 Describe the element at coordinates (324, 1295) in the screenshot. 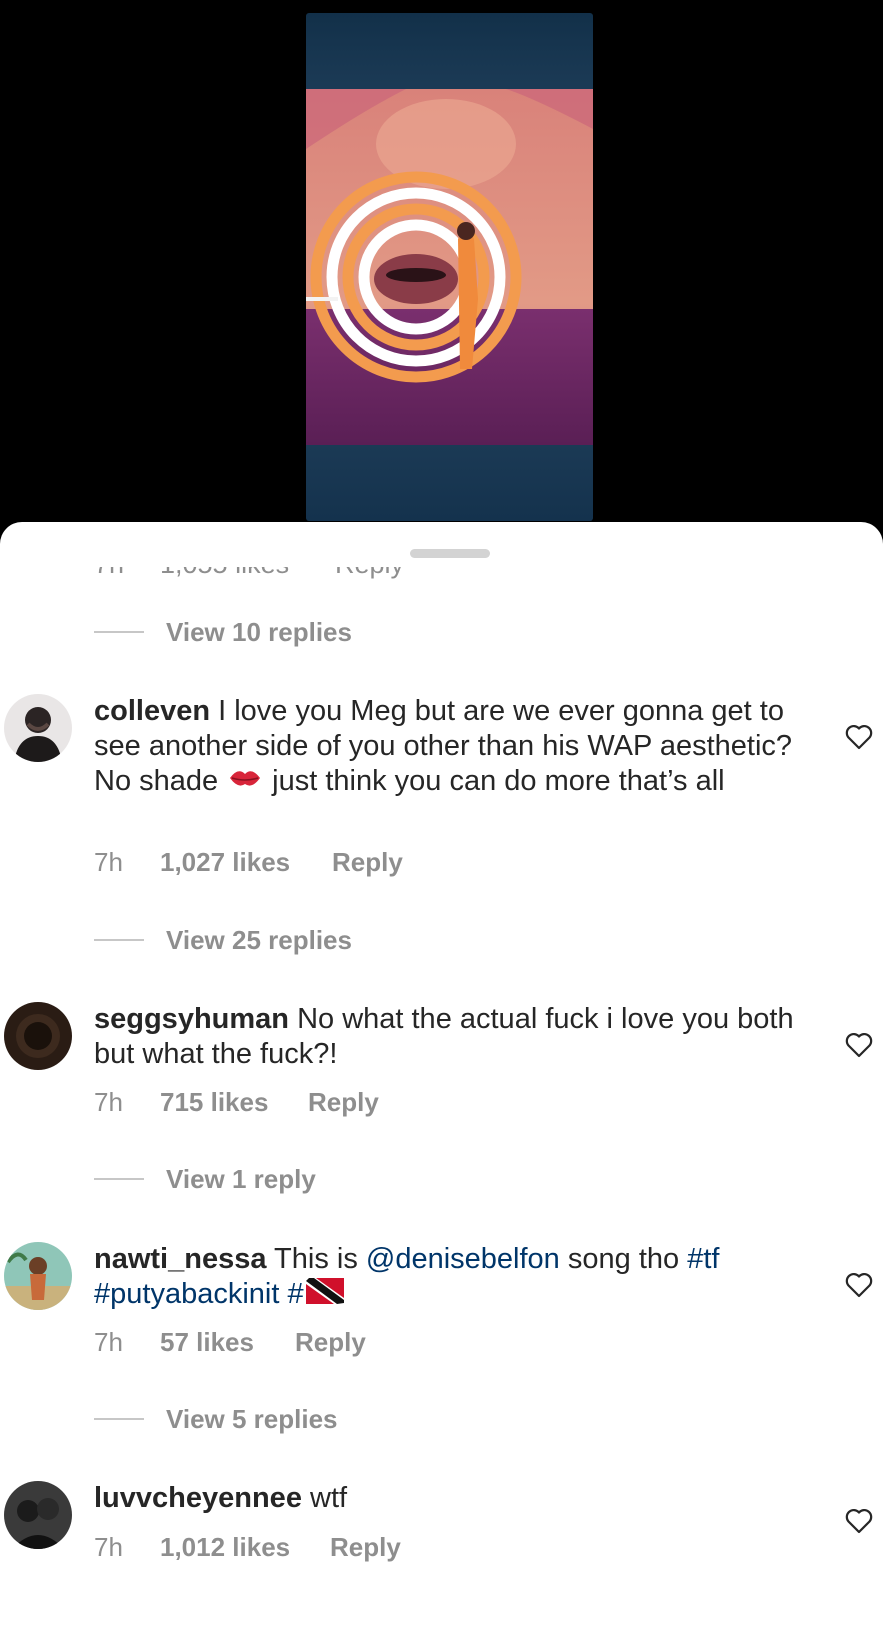

I see `trinidad-flag-emoji` at that location.